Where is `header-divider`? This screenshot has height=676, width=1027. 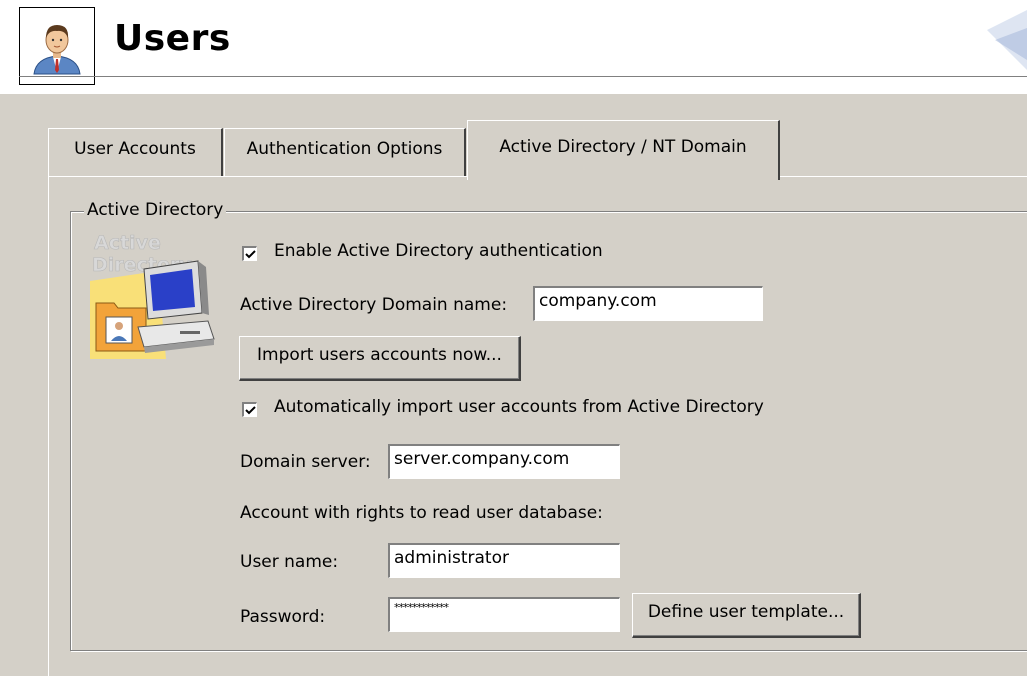
header-divider is located at coordinates (523, 76).